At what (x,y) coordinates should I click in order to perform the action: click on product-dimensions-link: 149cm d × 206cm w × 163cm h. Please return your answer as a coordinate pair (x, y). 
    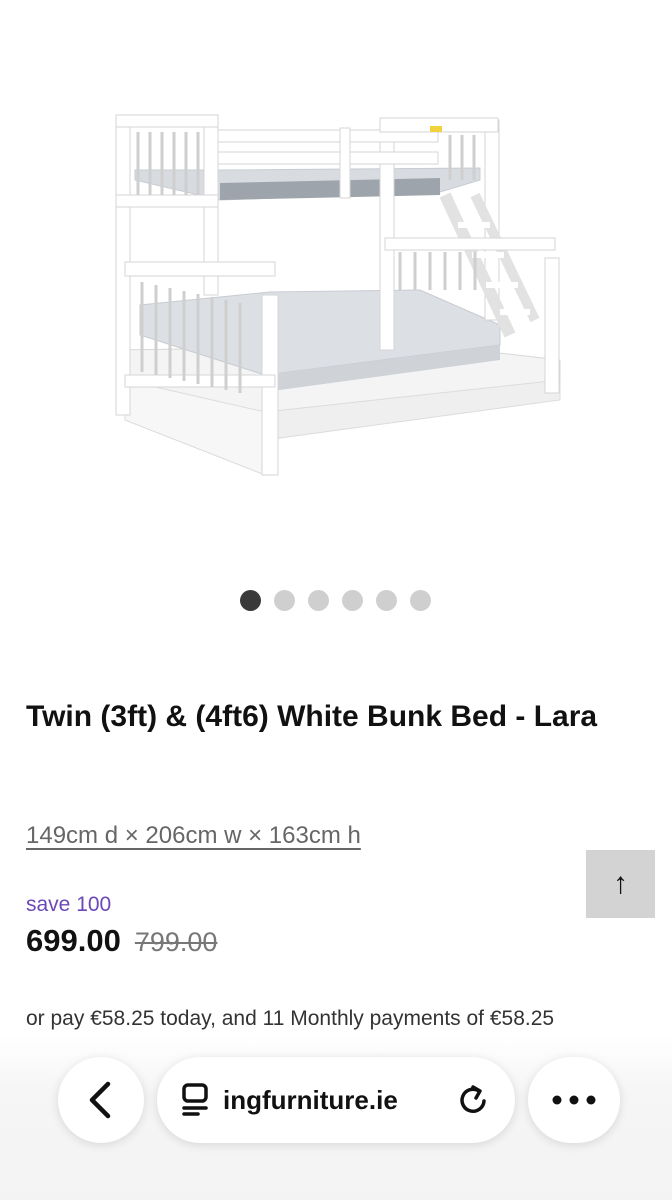
    Looking at the image, I should click on (193, 836).